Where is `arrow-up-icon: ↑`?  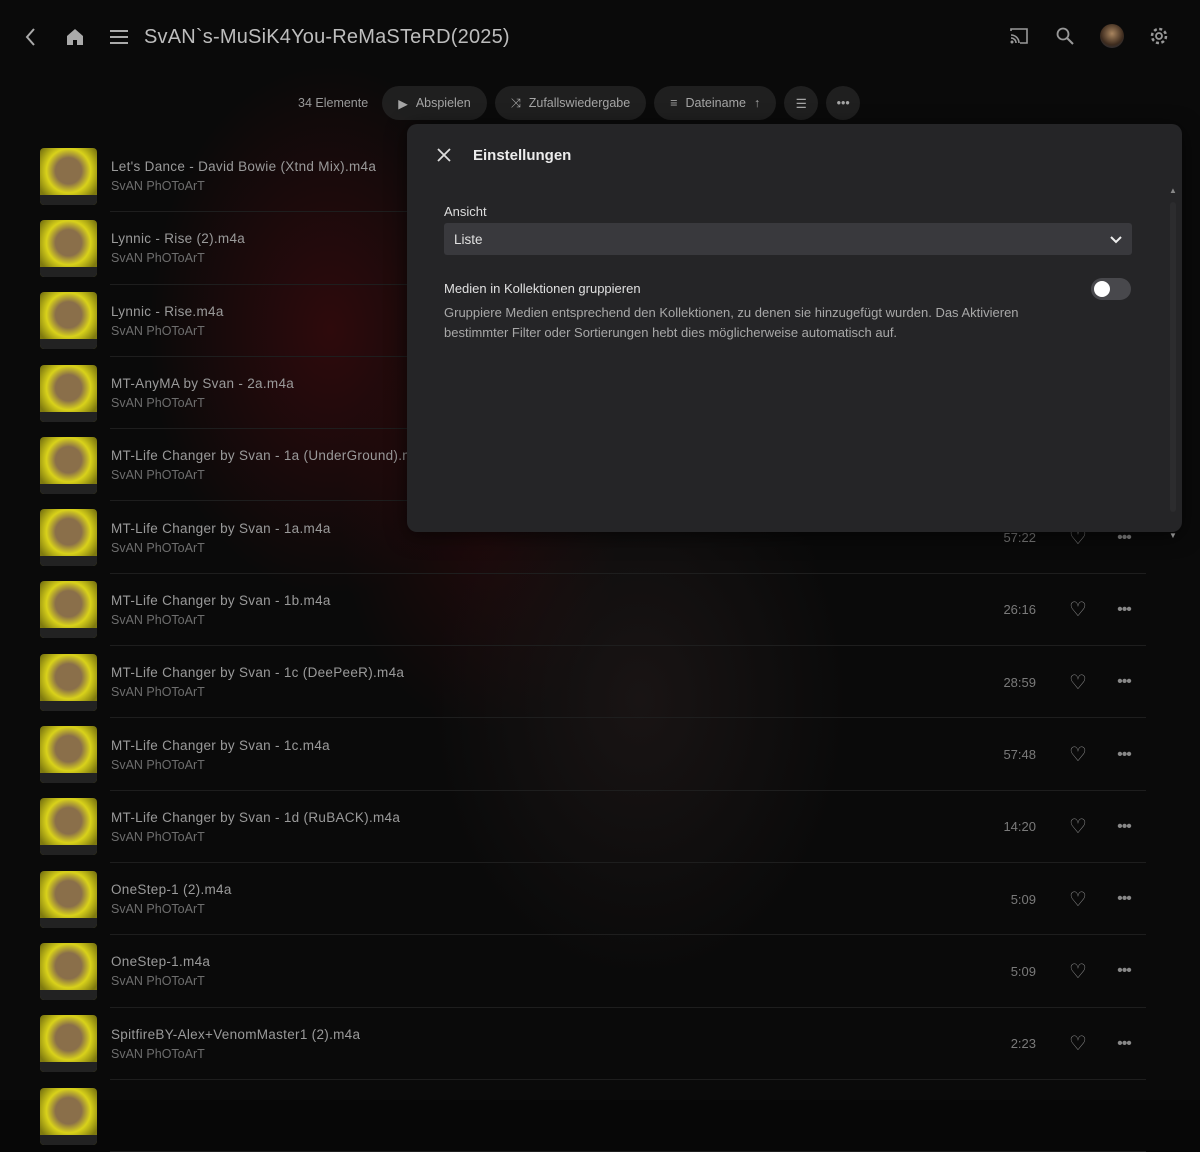
arrow-up-icon: ↑ is located at coordinates (757, 103).